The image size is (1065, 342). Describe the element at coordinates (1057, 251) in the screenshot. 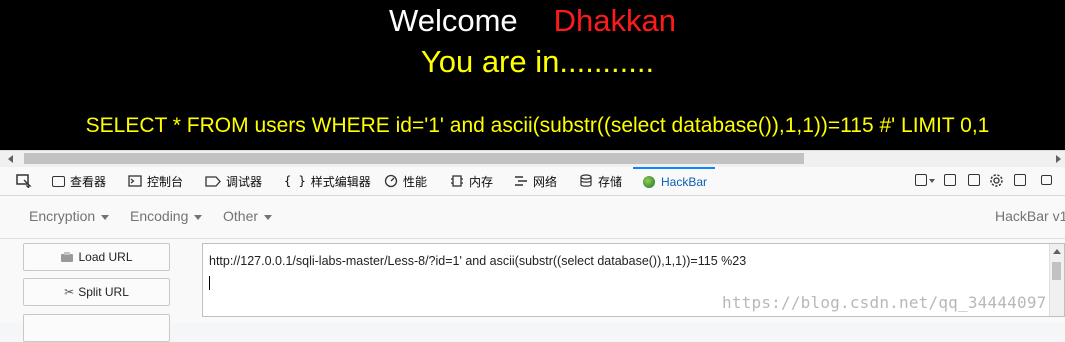

I see `scroll-up-icon` at that location.